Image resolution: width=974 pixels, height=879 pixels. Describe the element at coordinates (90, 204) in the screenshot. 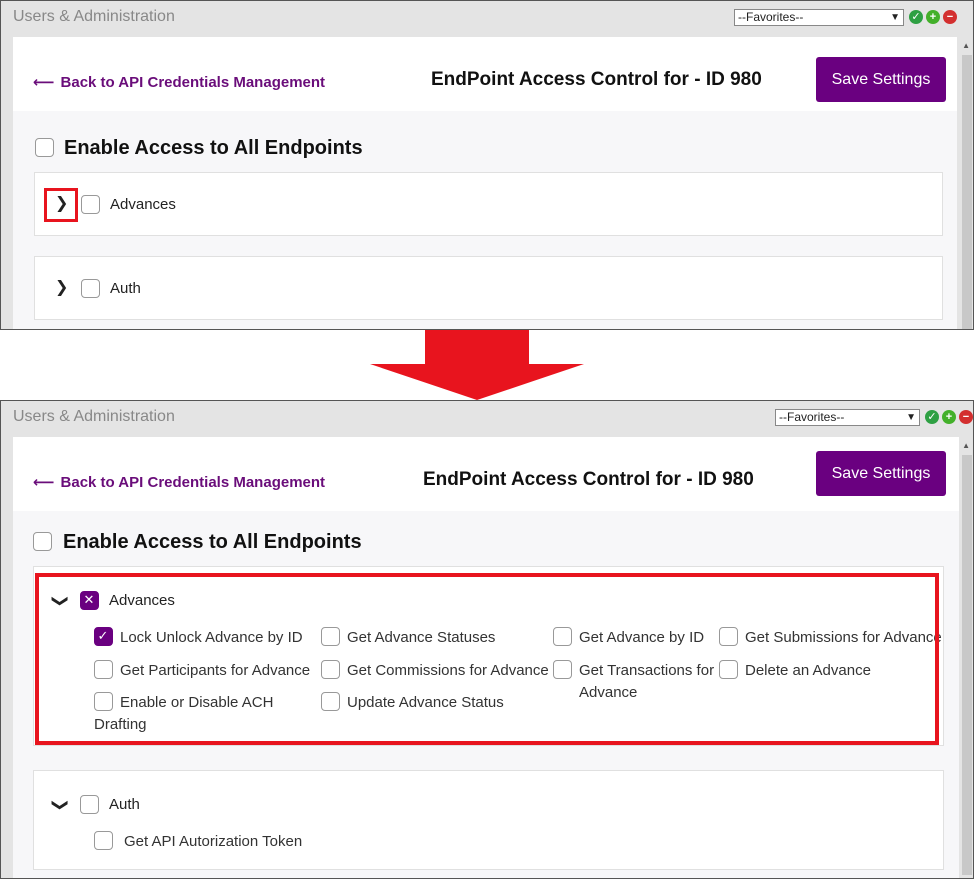

I see `group-advances-checkbox` at that location.